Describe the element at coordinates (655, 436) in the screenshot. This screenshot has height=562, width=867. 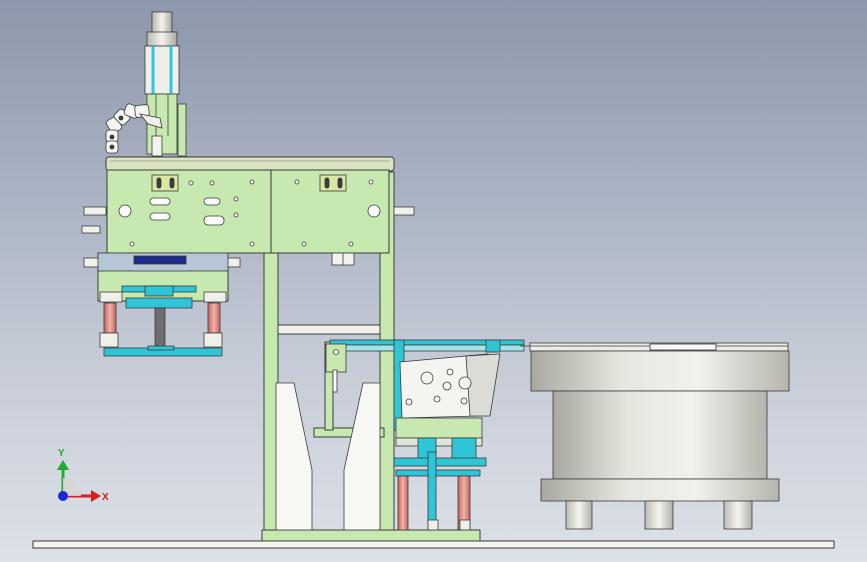
I see `bowl-feeder` at that location.